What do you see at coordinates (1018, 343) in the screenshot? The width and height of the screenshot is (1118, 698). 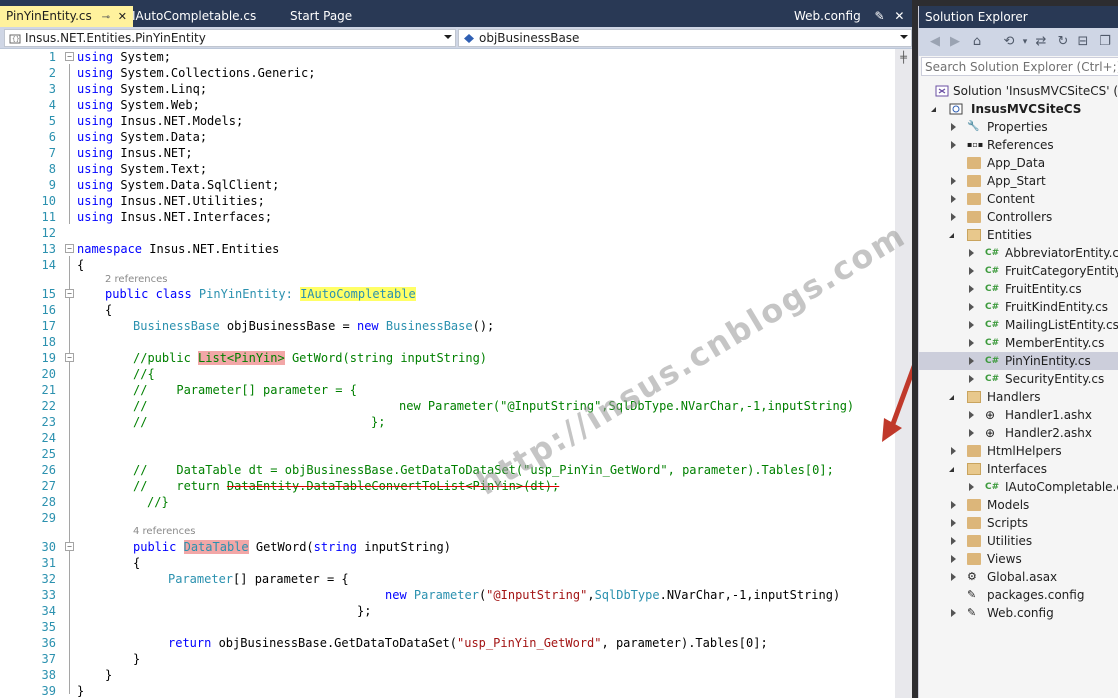 I see `tree-item: C# MemberEntity.cs` at bounding box center [1018, 343].